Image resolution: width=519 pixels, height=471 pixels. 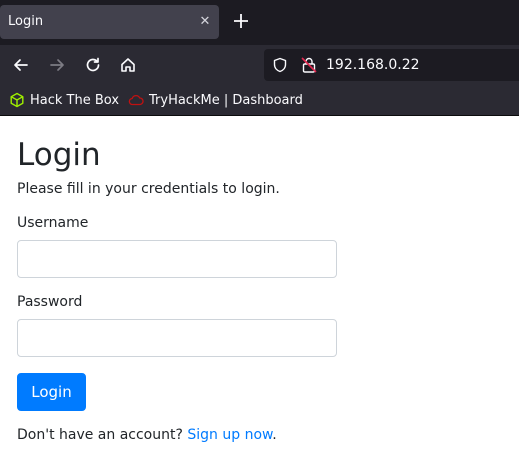 I want to click on username-label: Username, so click(x=53, y=223).